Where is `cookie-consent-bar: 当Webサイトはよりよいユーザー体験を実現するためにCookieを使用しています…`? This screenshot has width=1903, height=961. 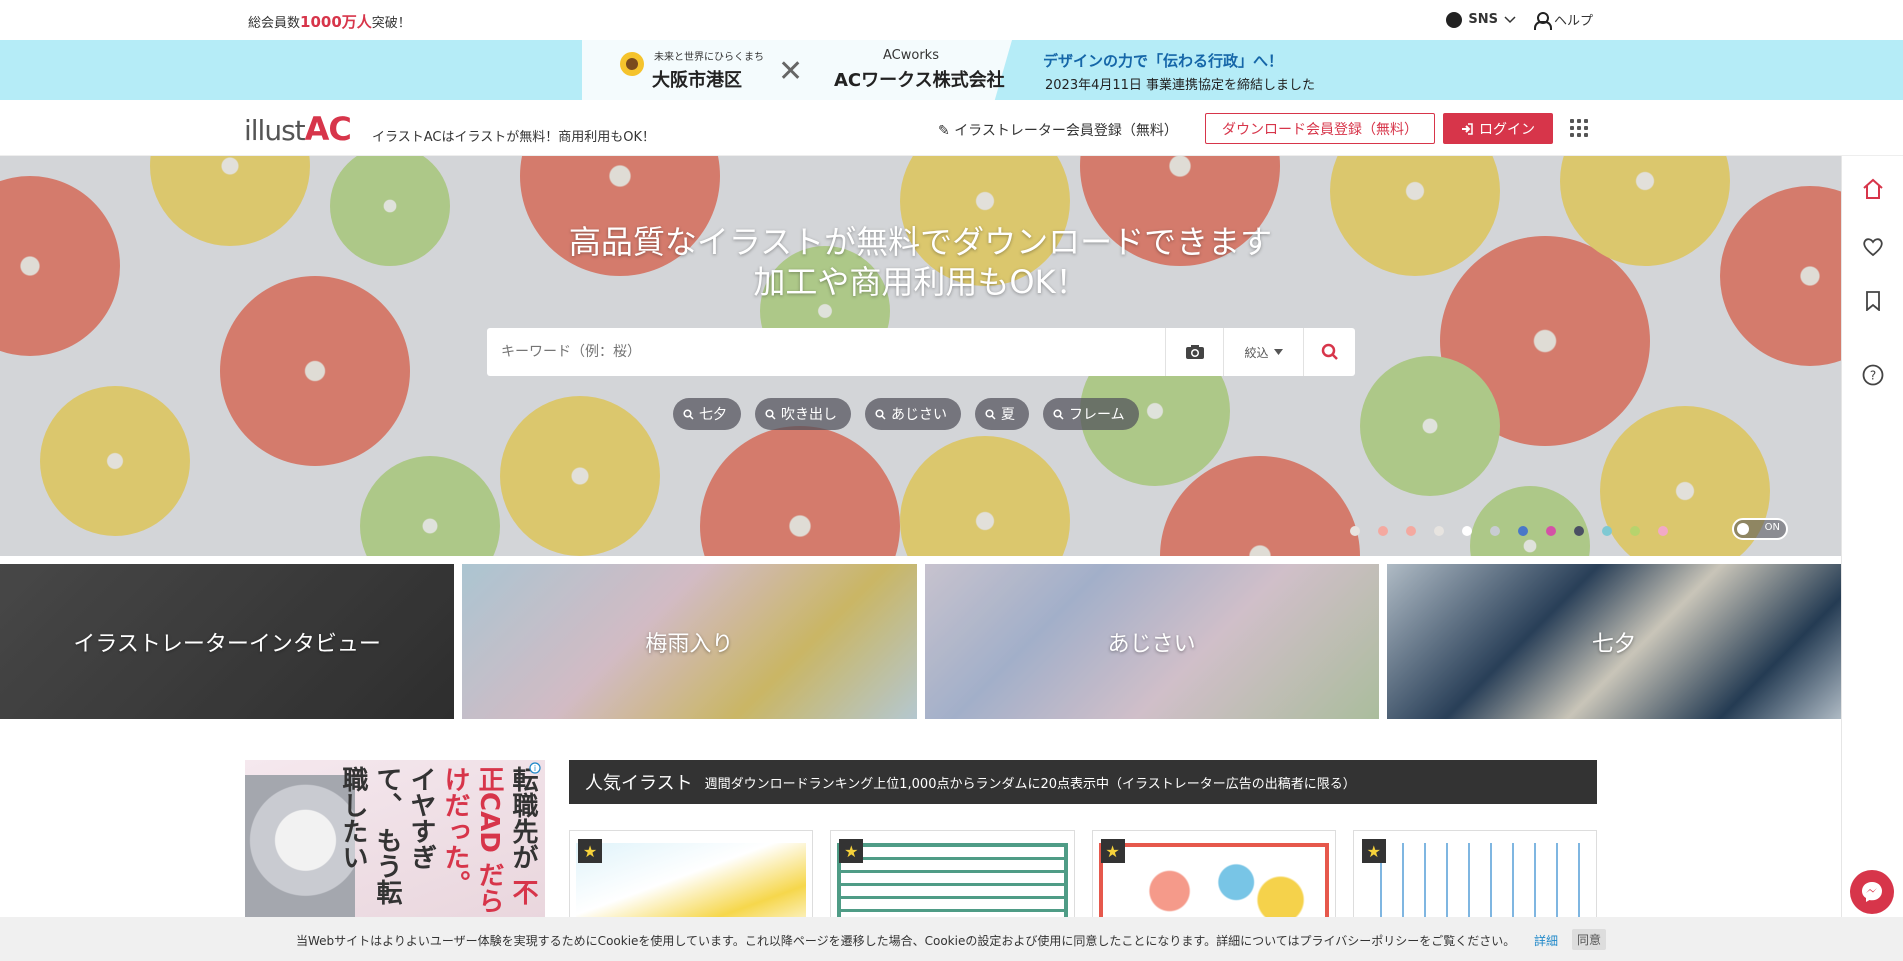
cookie-consent-bar: 当Webサイトはよりよいユーザー体験を実現するためにCookieを使用しています… is located at coordinates (951, 939).